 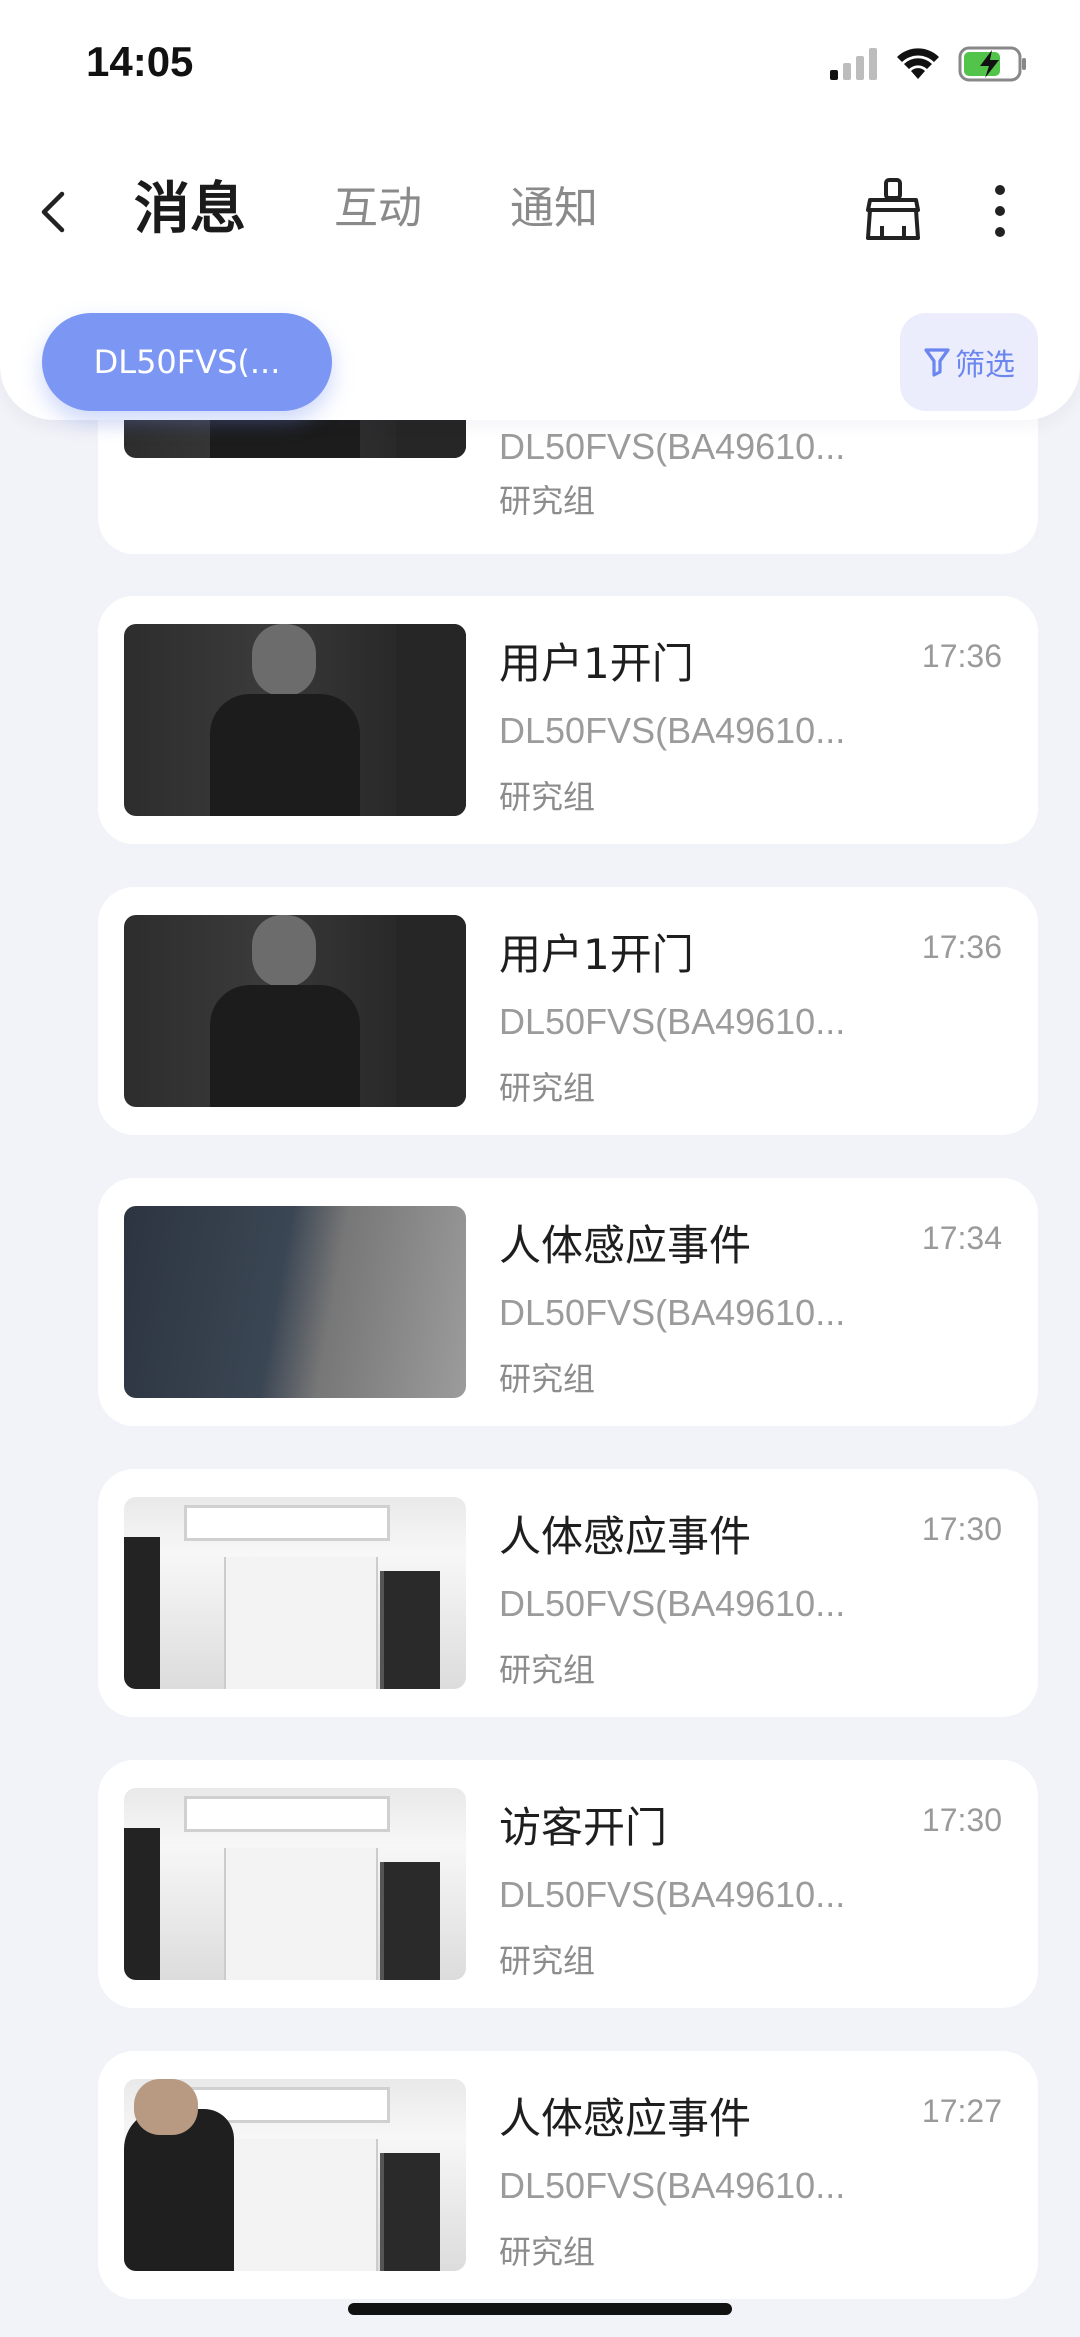 What do you see at coordinates (53, 211) in the screenshot?
I see `back-arrow-icon` at bounding box center [53, 211].